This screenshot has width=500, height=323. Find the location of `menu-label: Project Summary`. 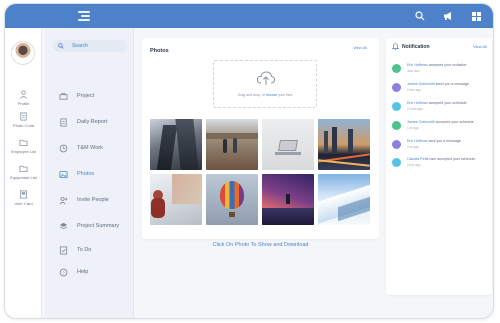

menu-label: Project Summary is located at coordinates (98, 226).